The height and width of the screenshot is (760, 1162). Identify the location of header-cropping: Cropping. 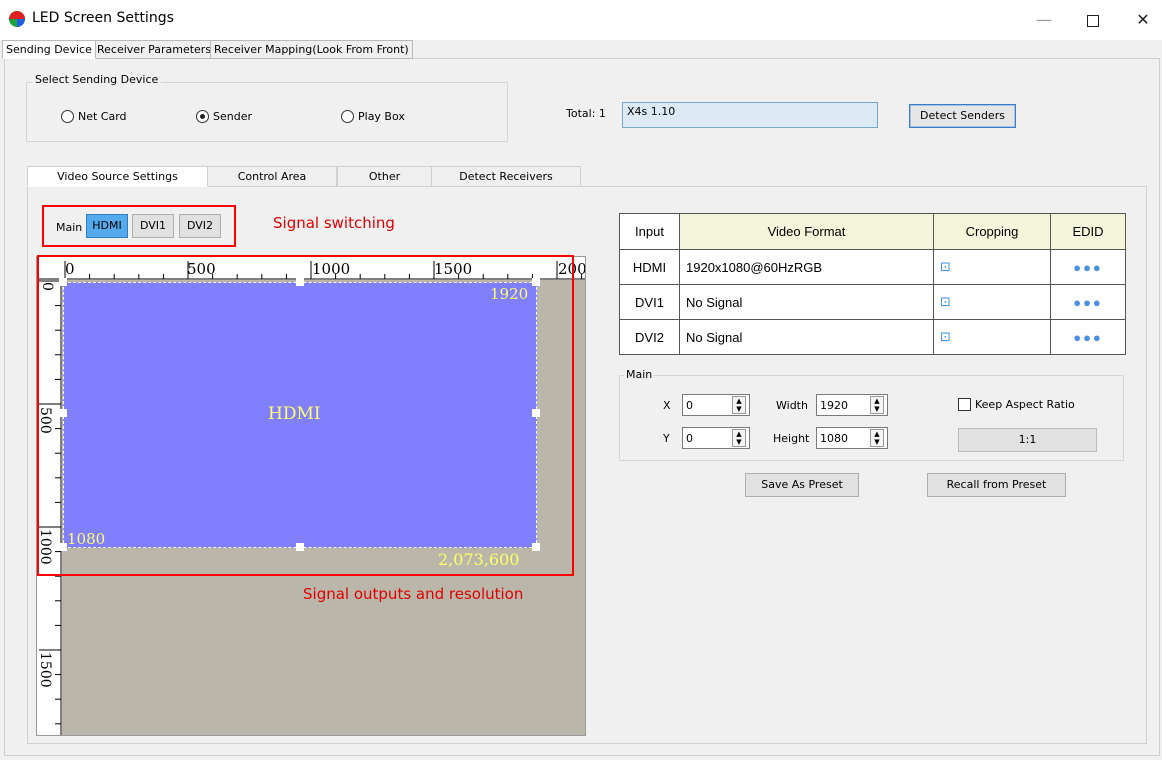
(992, 231).